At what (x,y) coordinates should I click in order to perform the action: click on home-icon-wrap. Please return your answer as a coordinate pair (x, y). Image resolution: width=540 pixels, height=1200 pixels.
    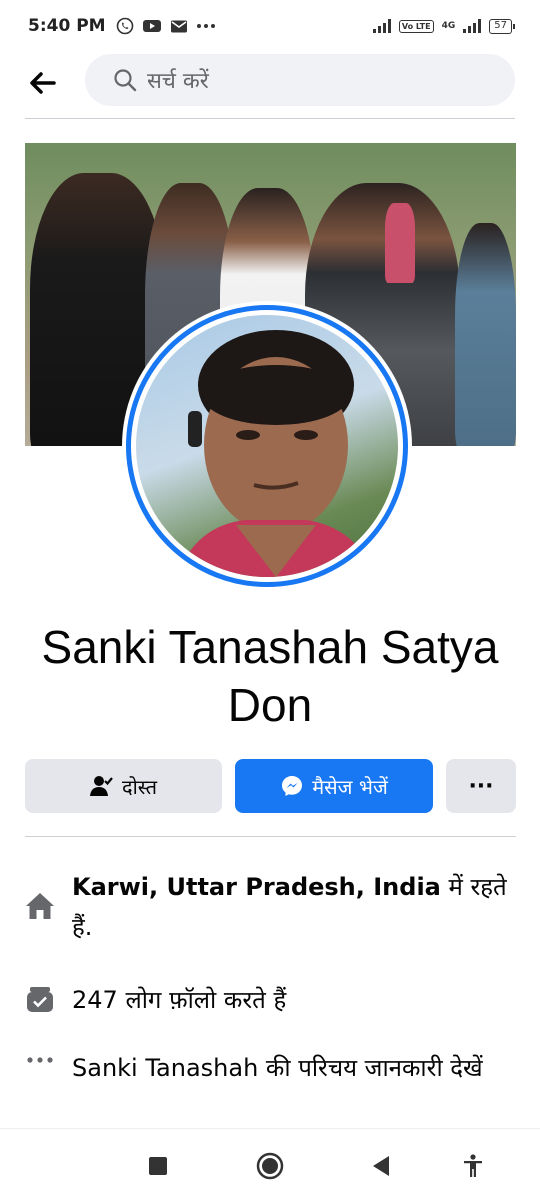
    Looking at the image, I should click on (40, 906).